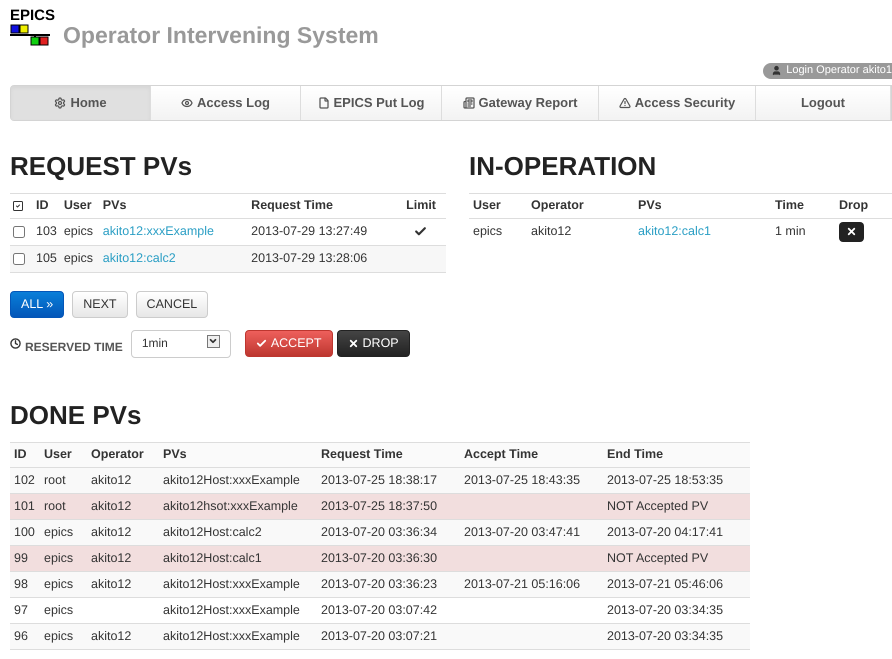 The width and height of the screenshot is (892, 659). I want to click on action-button: CANCEL, so click(172, 304).